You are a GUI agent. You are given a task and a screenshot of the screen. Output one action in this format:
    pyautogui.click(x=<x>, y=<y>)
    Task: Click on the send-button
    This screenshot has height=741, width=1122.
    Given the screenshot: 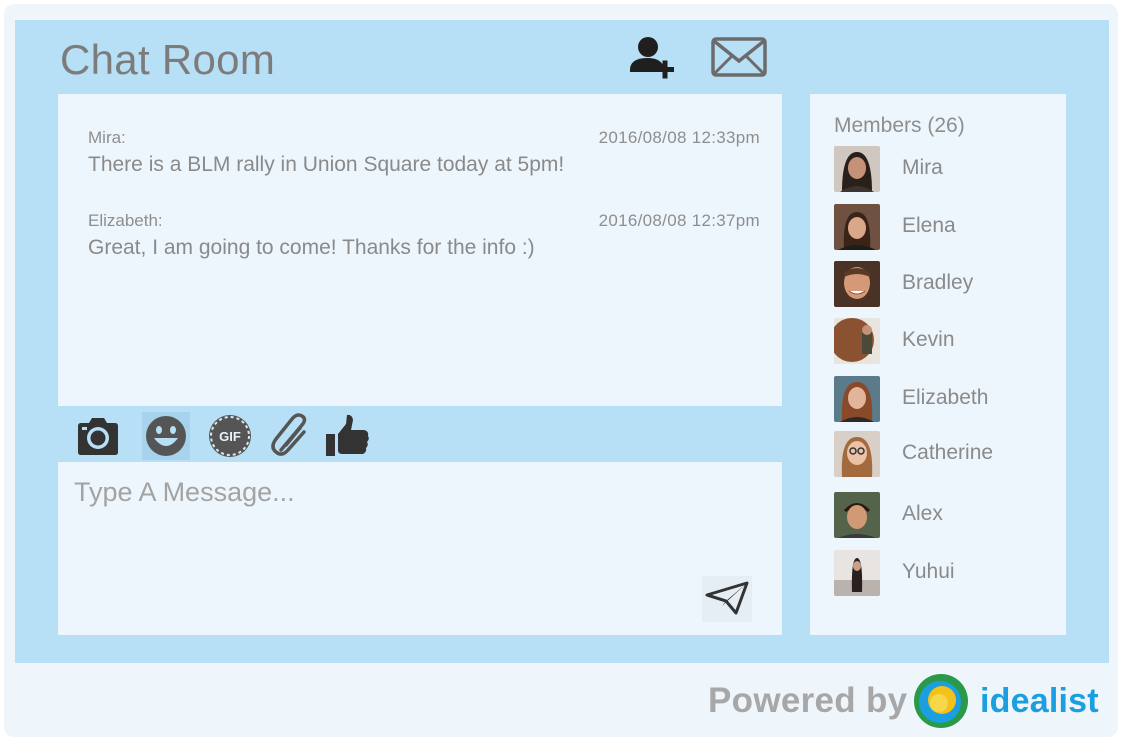 What is the action you would take?
    pyautogui.click(x=727, y=599)
    